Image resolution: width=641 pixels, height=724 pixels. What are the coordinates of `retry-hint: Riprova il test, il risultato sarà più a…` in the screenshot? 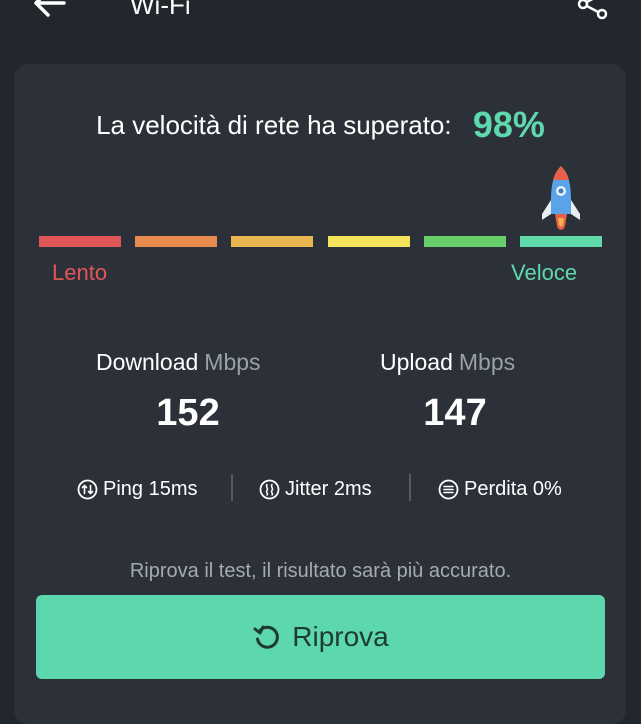 It's located at (320, 571).